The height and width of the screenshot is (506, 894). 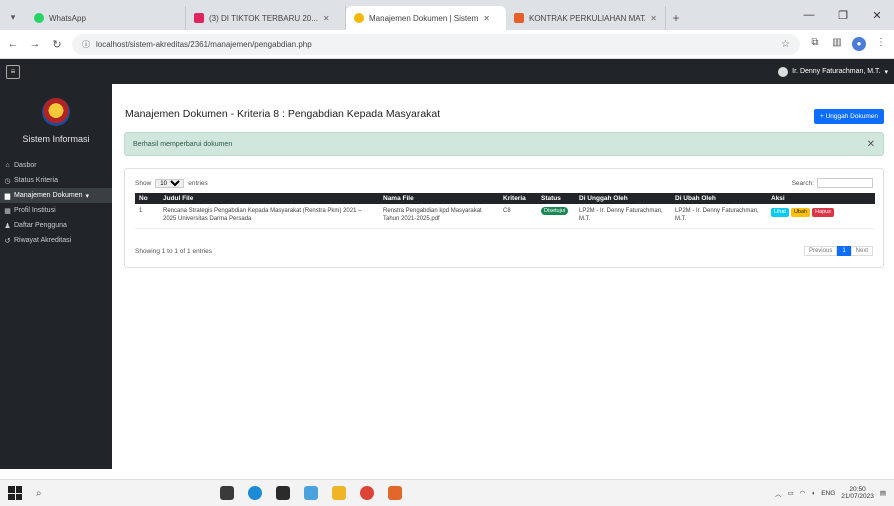 What do you see at coordinates (7, 181) in the screenshot?
I see `clock-icon: ◷` at bounding box center [7, 181].